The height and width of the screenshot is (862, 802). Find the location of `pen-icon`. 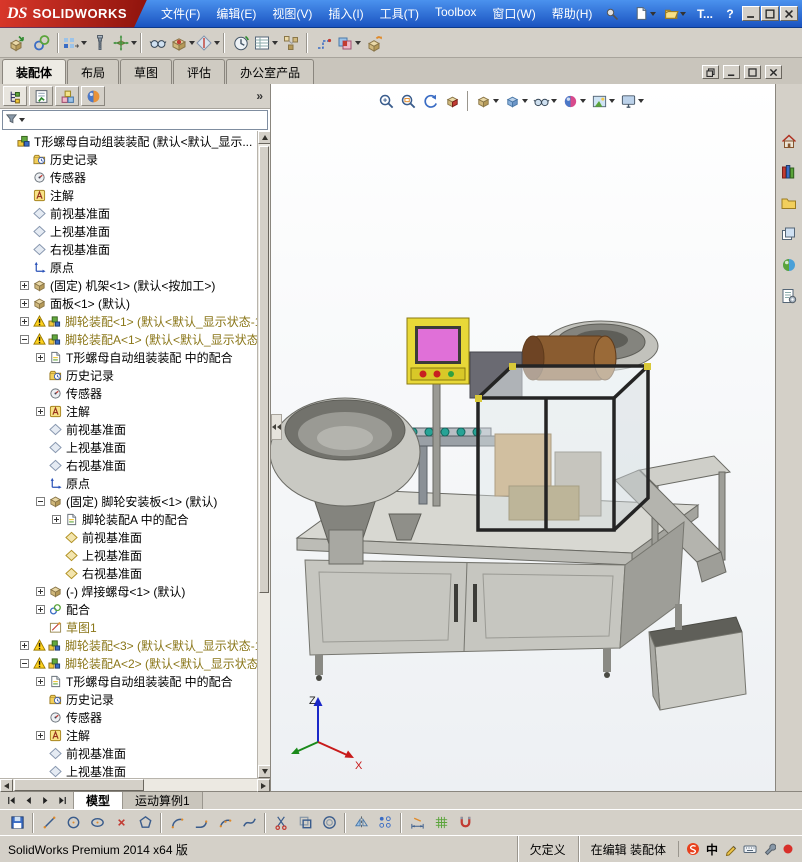

pen-icon is located at coordinates (731, 849).